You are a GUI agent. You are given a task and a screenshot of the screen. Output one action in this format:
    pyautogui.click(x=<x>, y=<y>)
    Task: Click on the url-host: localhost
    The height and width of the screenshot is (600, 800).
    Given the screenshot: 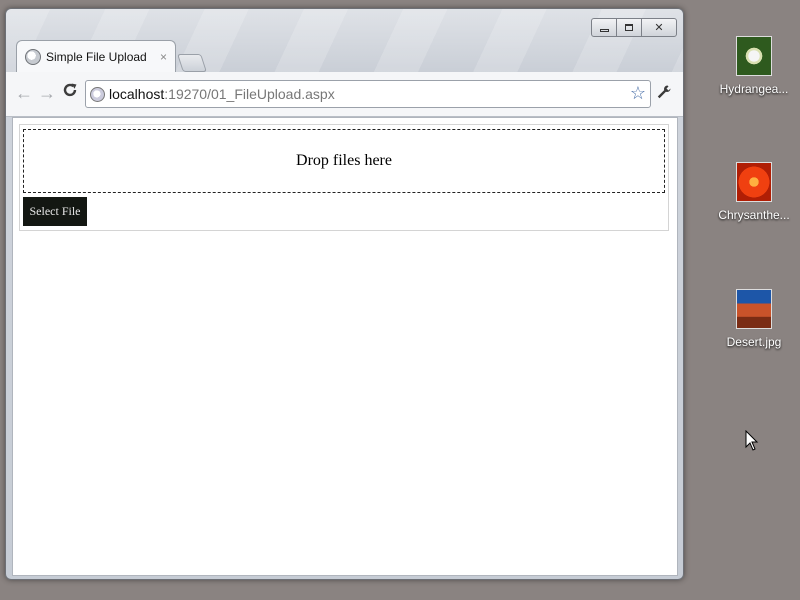 What is the action you would take?
    pyautogui.click(x=137, y=94)
    